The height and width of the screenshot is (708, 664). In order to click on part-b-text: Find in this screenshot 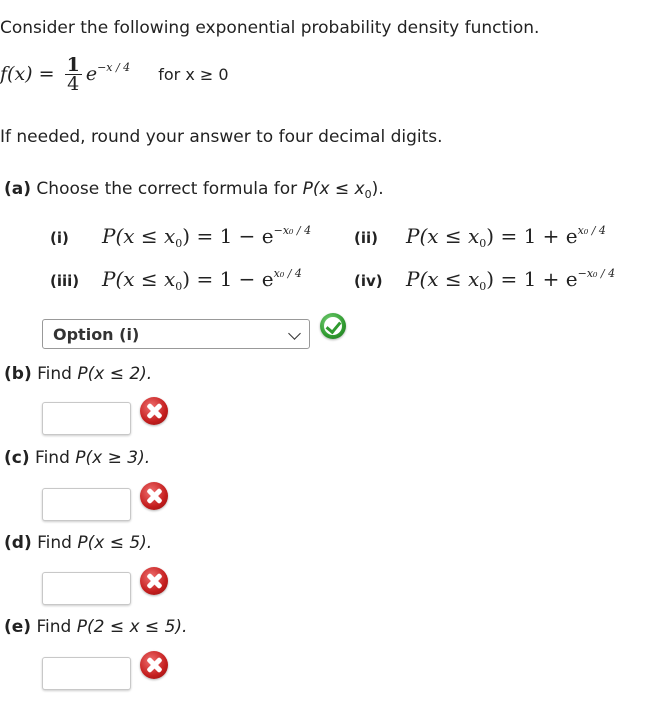, I will do `click(54, 374)`.